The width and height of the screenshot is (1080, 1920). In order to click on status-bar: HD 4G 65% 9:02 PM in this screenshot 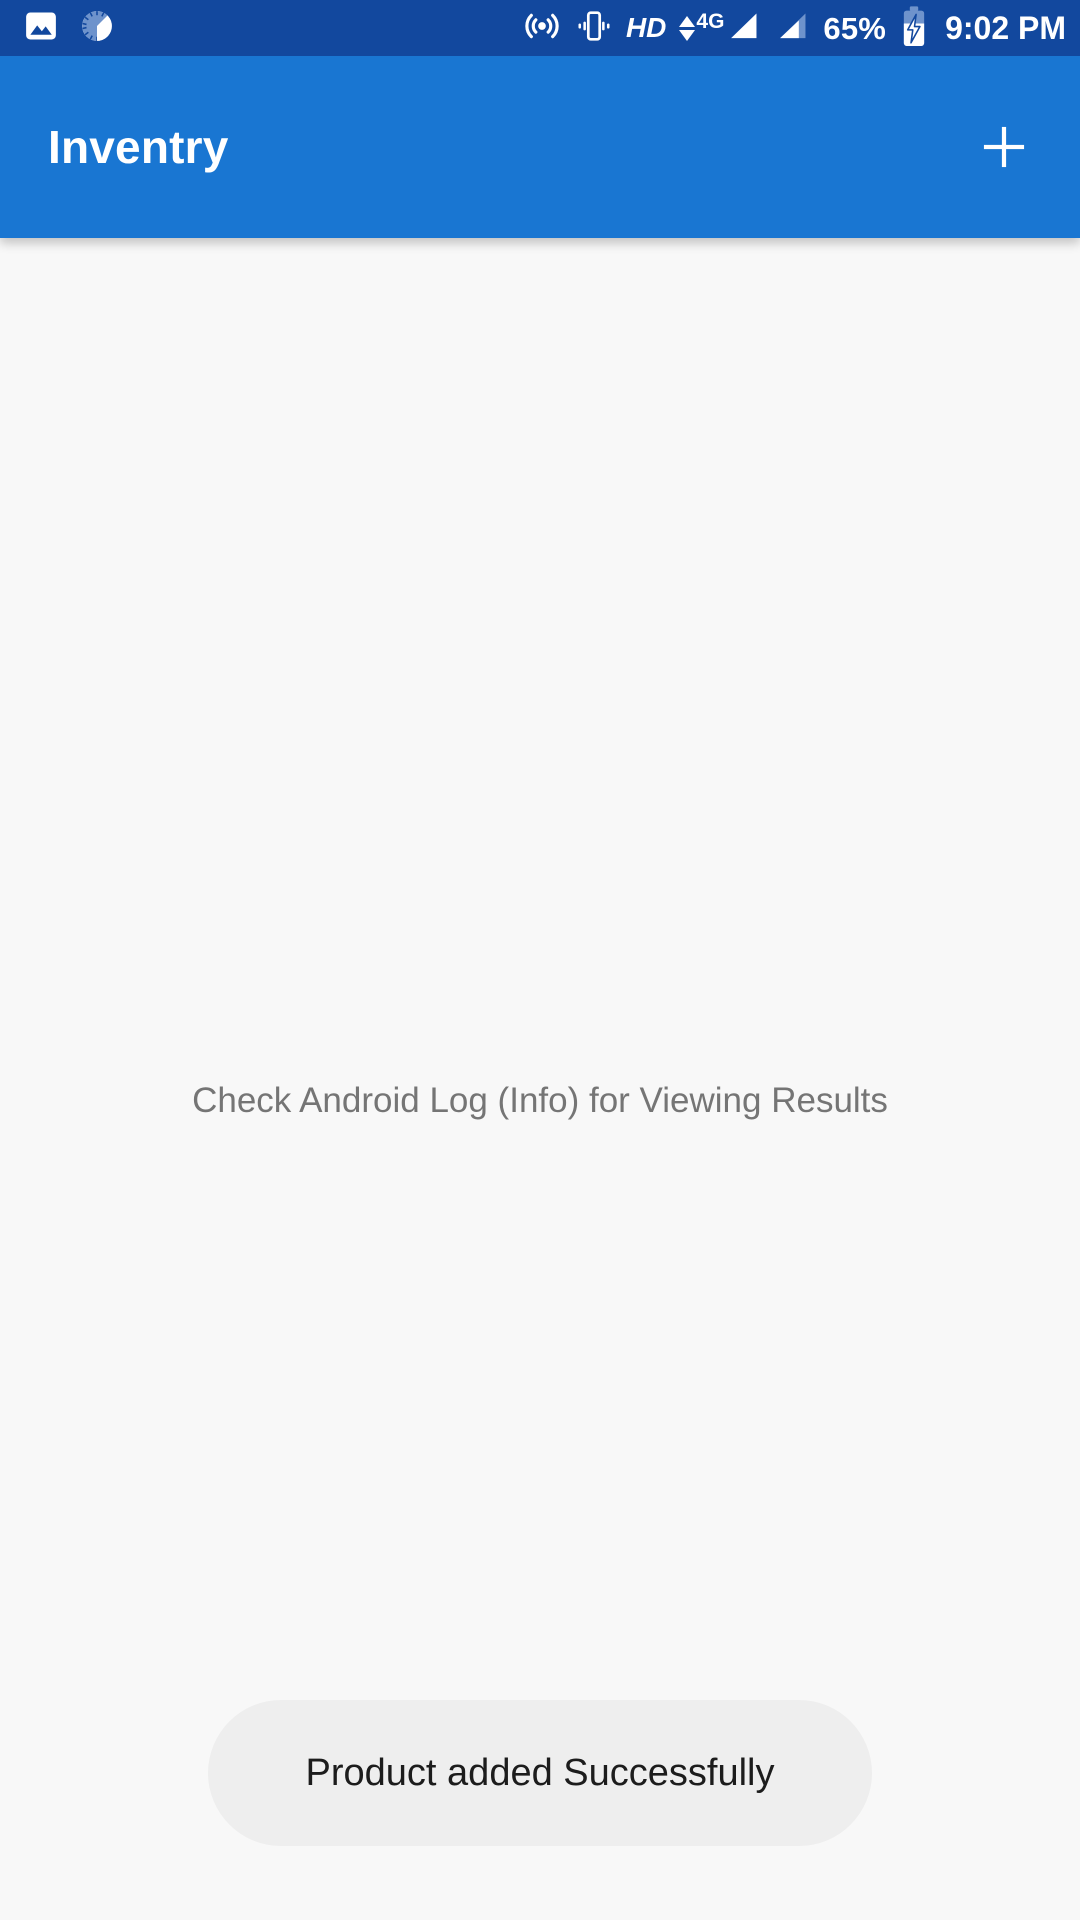, I will do `click(540, 28)`.